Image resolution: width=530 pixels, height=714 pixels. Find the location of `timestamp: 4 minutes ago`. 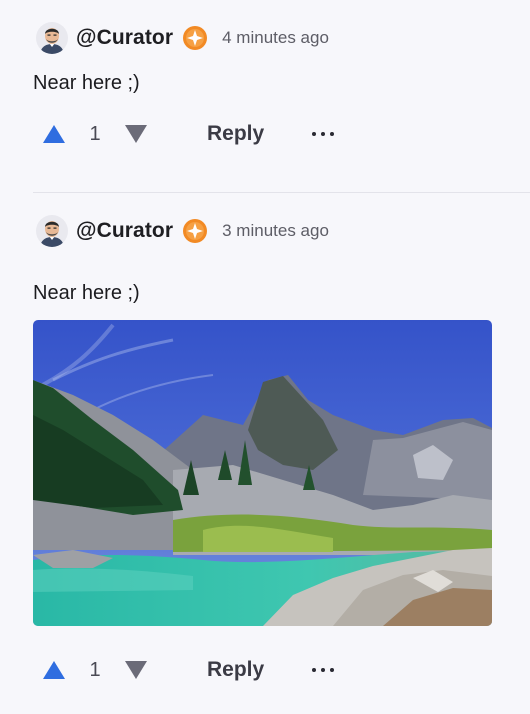

timestamp: 4 minutes ago is located at coordinates (275, 37).